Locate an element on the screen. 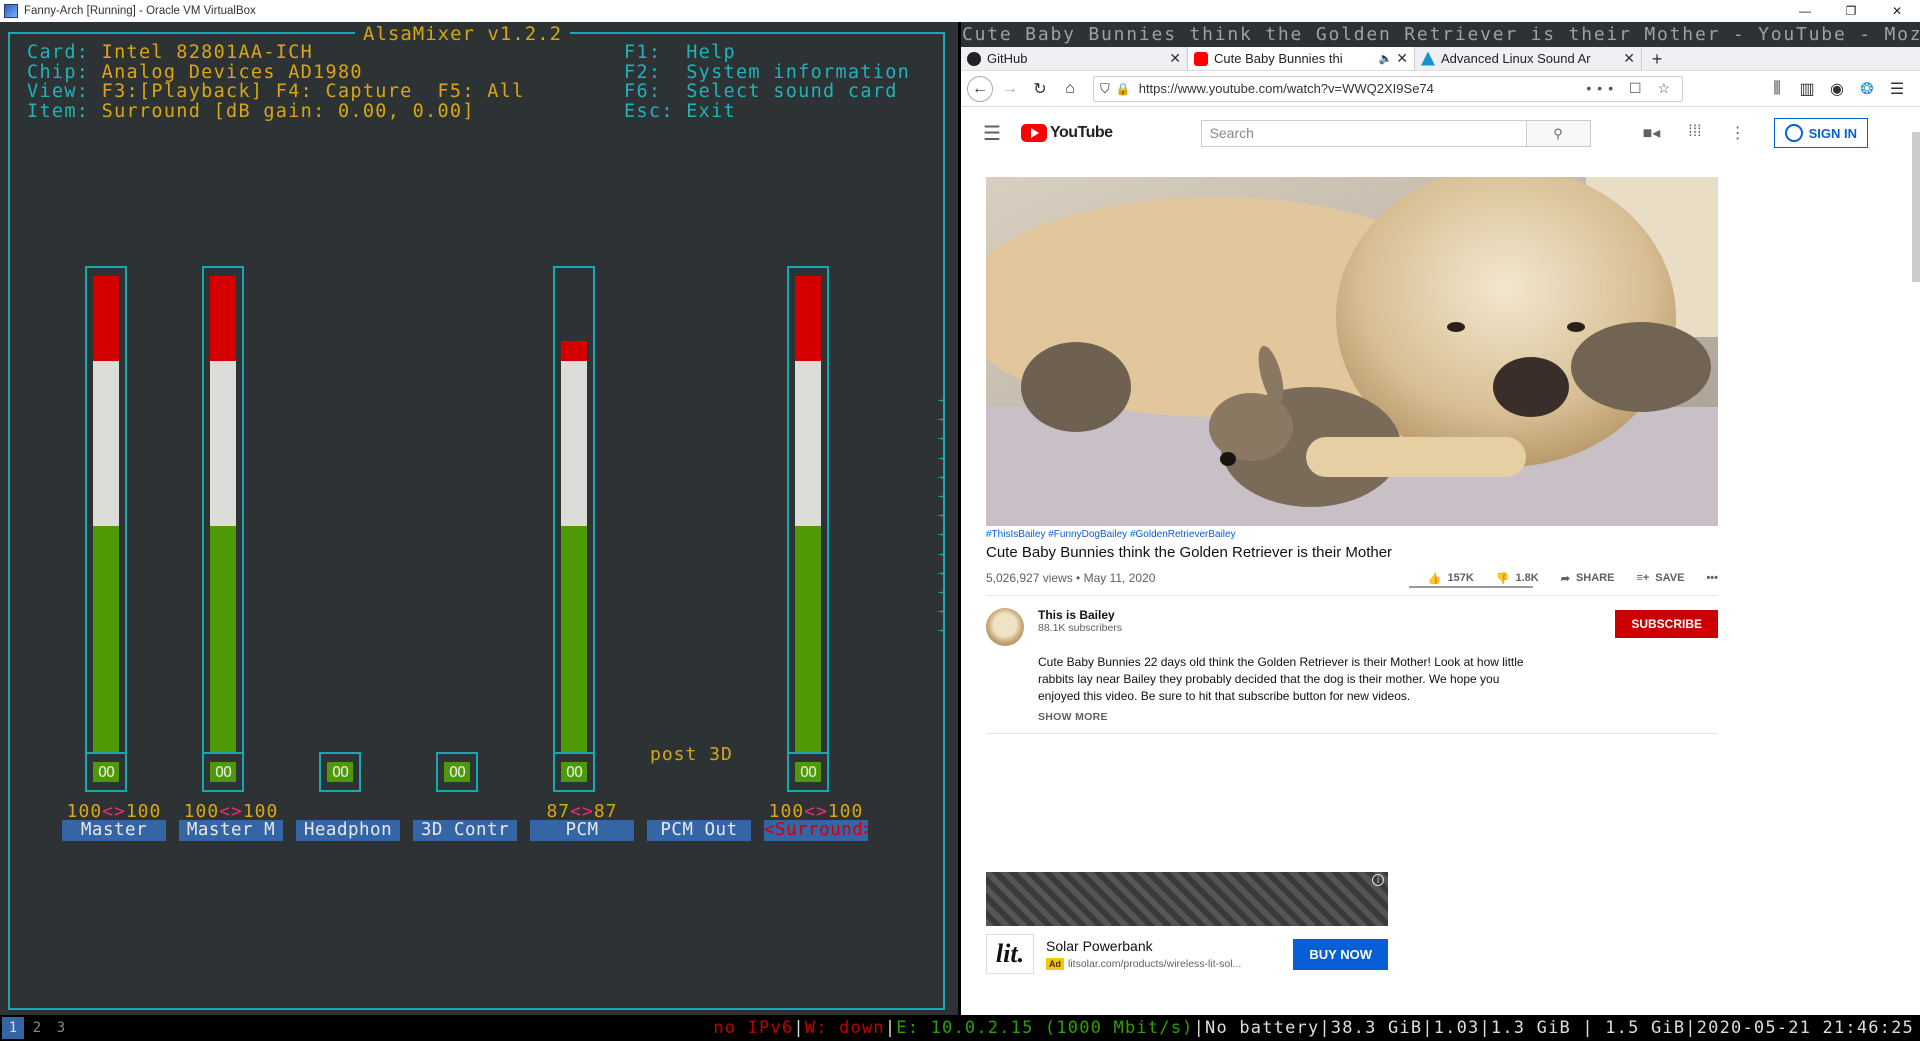  save-button: ≡+ SAVE is located at coordinates (1660, 578).